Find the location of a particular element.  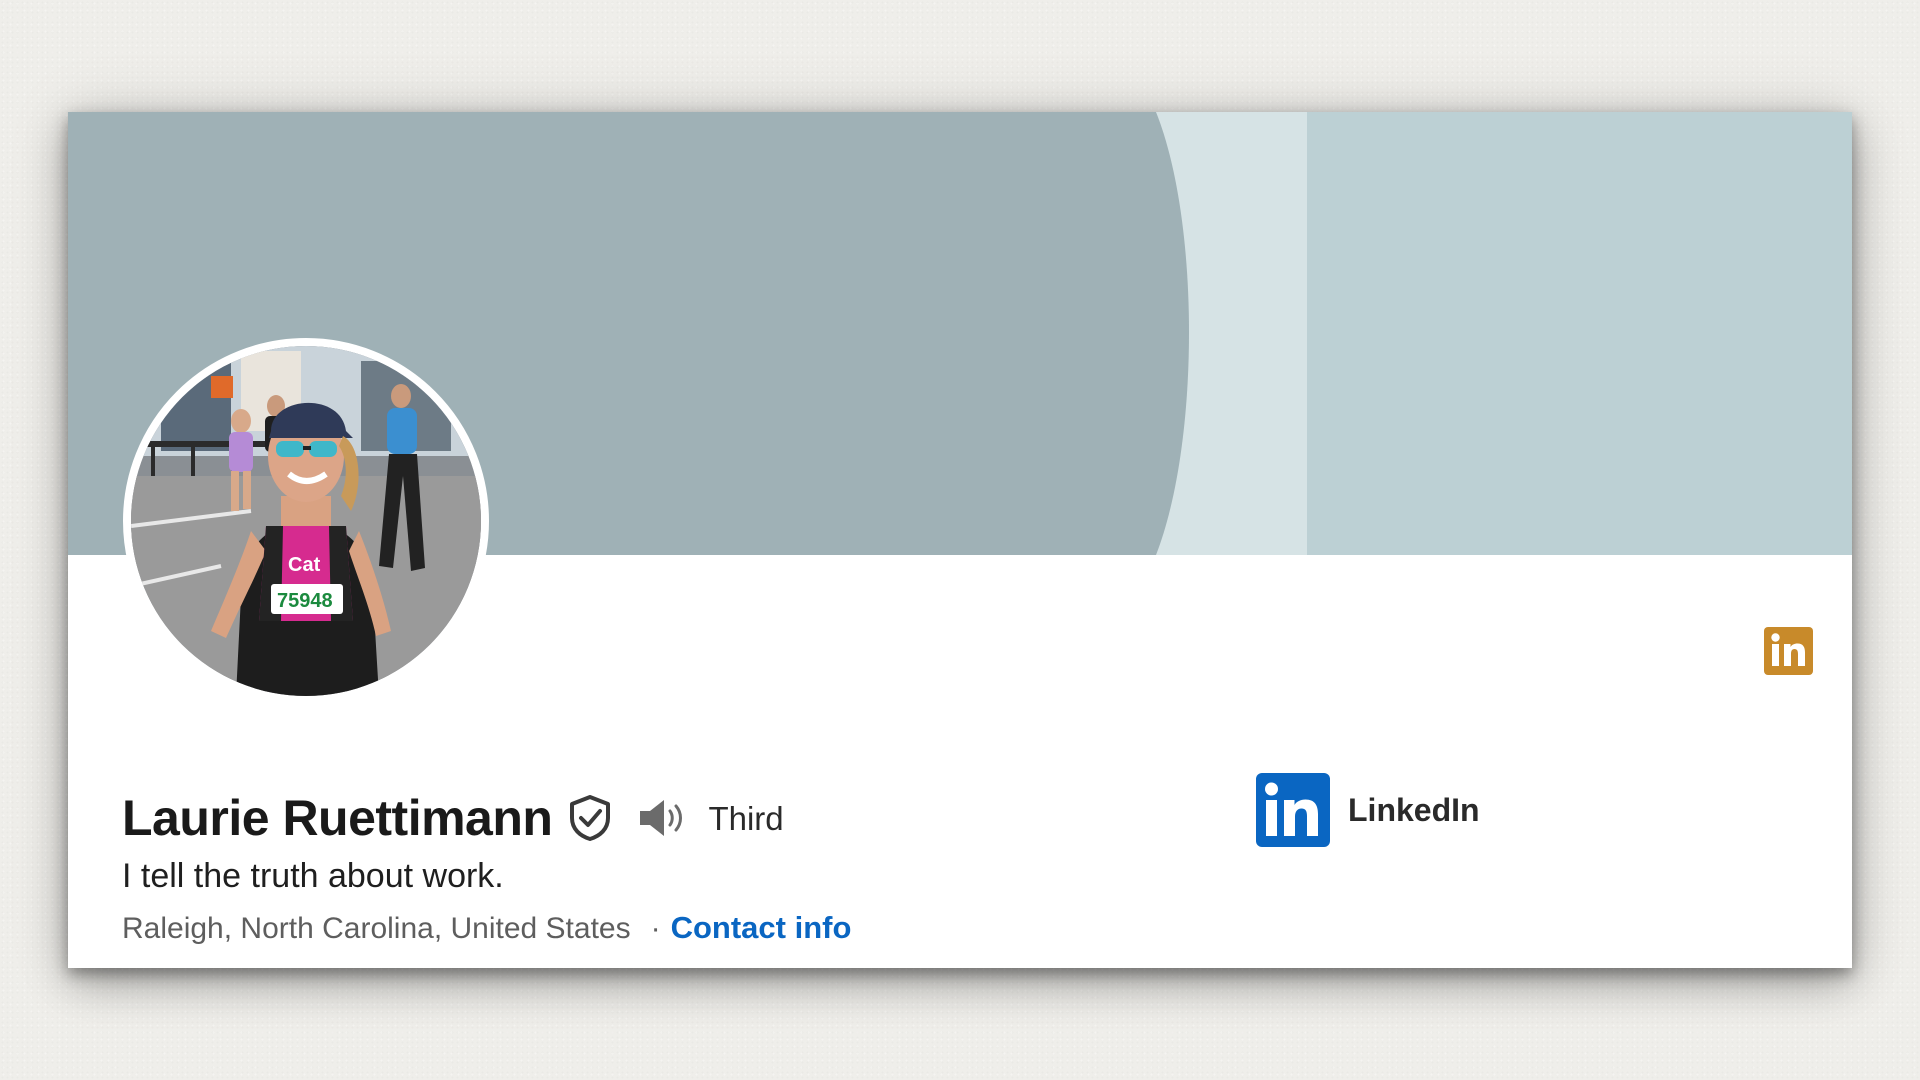

profile-avatar: Cat 75948 is located at coordinates (306, 521).